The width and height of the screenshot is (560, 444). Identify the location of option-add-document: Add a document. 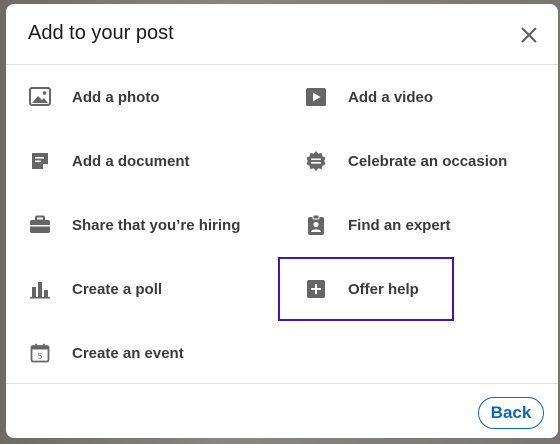
(131, 161).